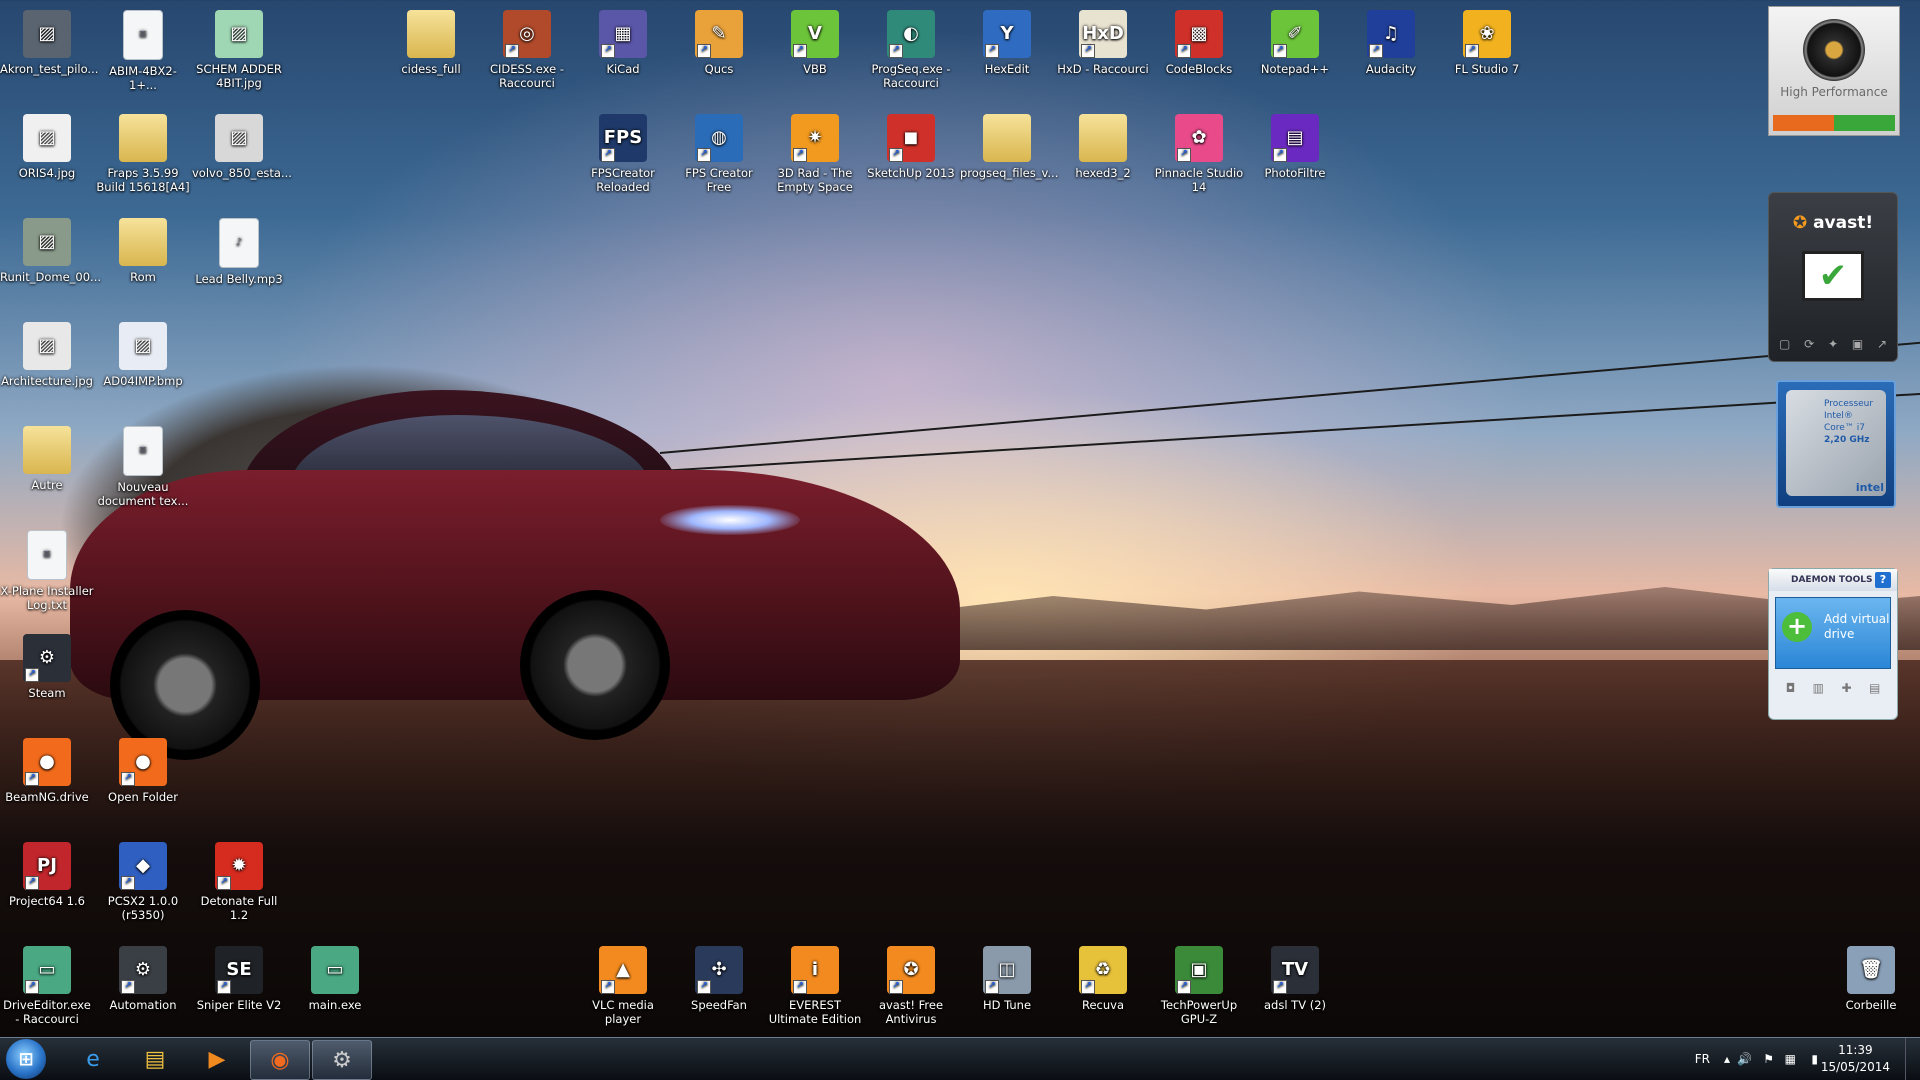 The width and height of the screenshot is (1920, 1080). What do you see at coordinates (815, 986) in the screenshot?
I see `desktop-icon-everest: i ↗ EVEREST Ultimate Edition` at bounding box center [815, 986].